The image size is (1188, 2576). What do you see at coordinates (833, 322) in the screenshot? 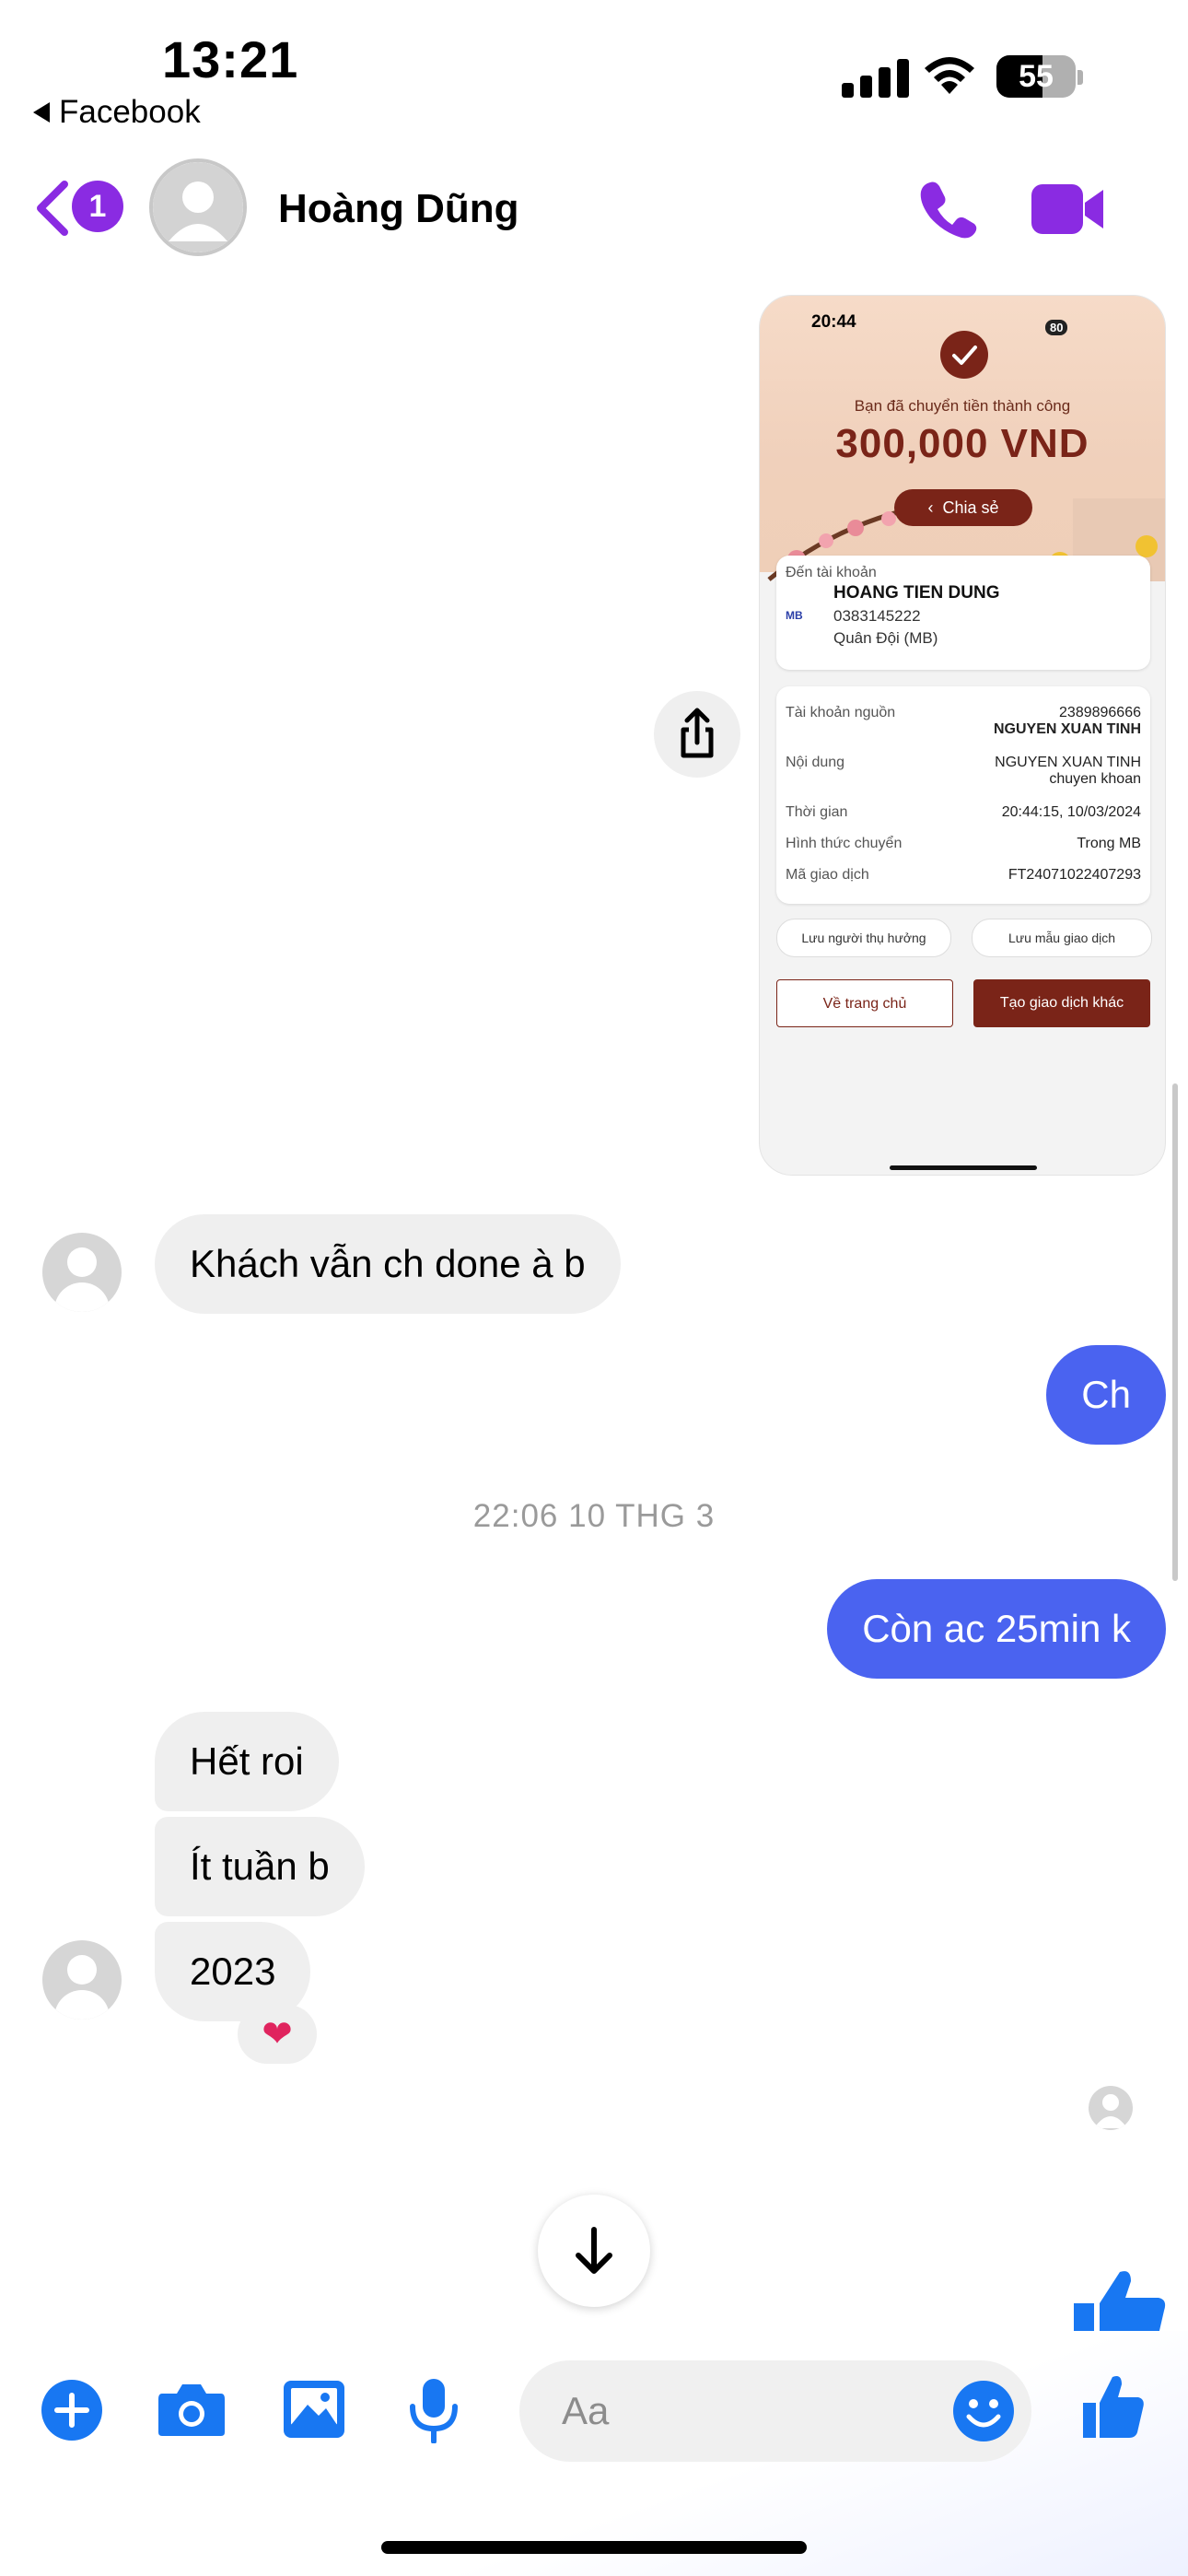
I see `receipt-time: 20:44` at bounding box center [833, 322].